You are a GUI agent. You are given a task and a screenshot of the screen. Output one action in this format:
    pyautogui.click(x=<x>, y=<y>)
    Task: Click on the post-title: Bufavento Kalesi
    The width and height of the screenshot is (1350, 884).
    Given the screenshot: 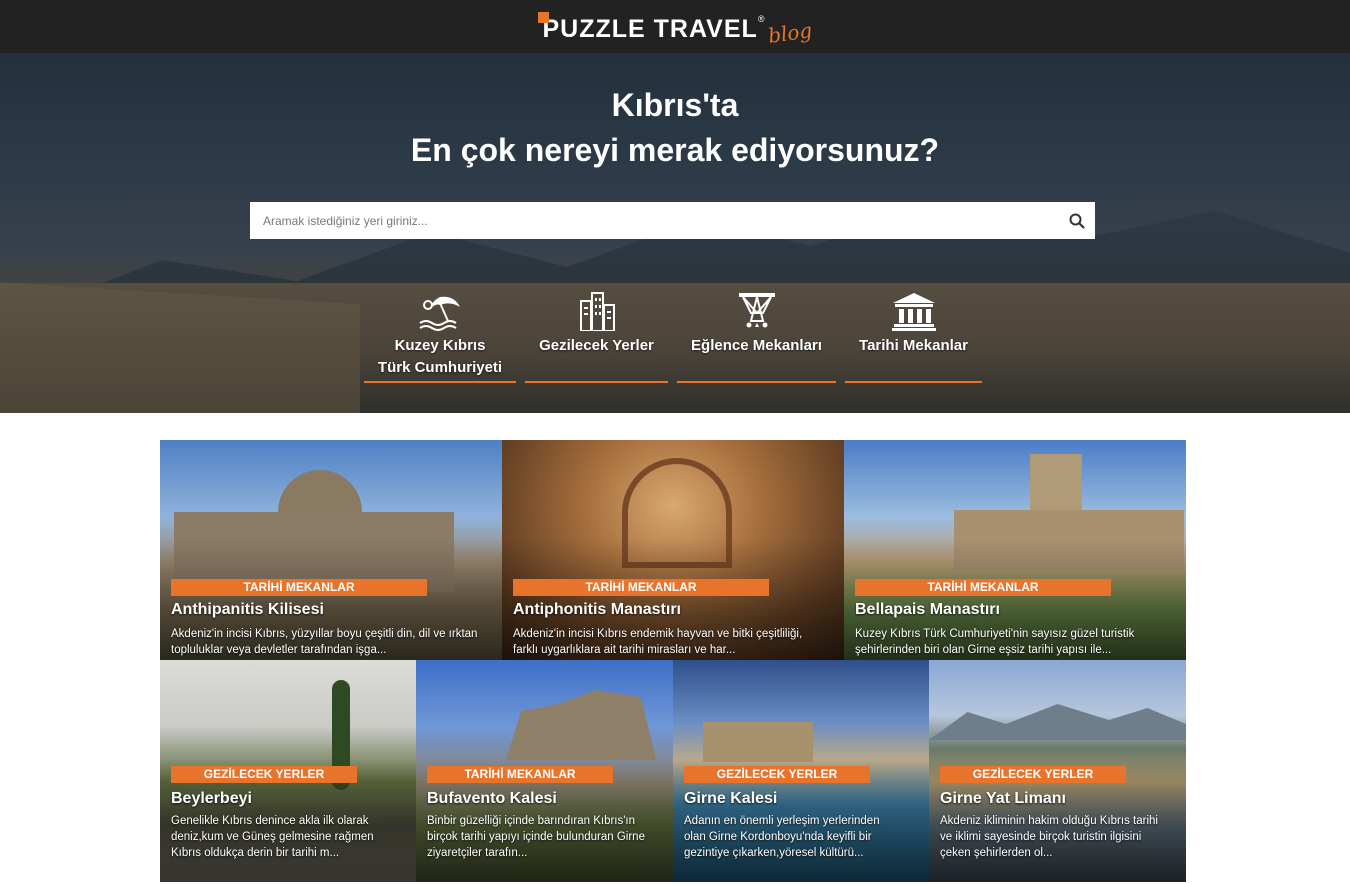 What is the action you would take?
    pyautogui.click(x=492, y=799)
    